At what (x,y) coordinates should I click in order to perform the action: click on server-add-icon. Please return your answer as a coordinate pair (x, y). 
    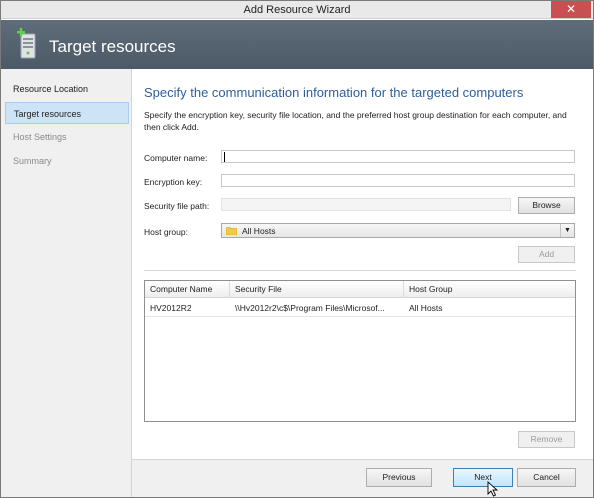
    Looking at the image, I should click on (26, 43).